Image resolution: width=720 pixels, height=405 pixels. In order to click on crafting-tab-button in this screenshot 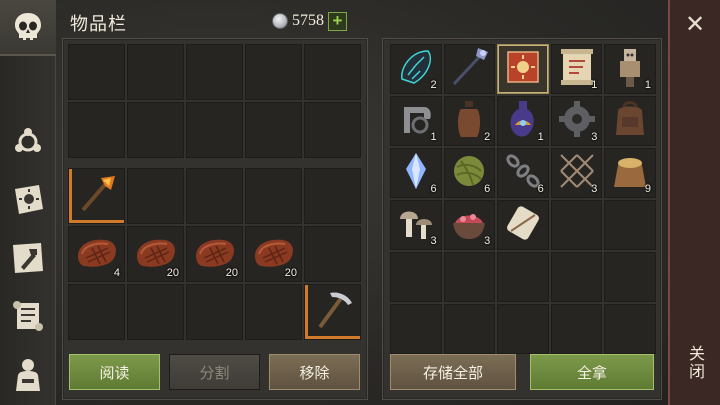, I will do `click(28, 142)`.